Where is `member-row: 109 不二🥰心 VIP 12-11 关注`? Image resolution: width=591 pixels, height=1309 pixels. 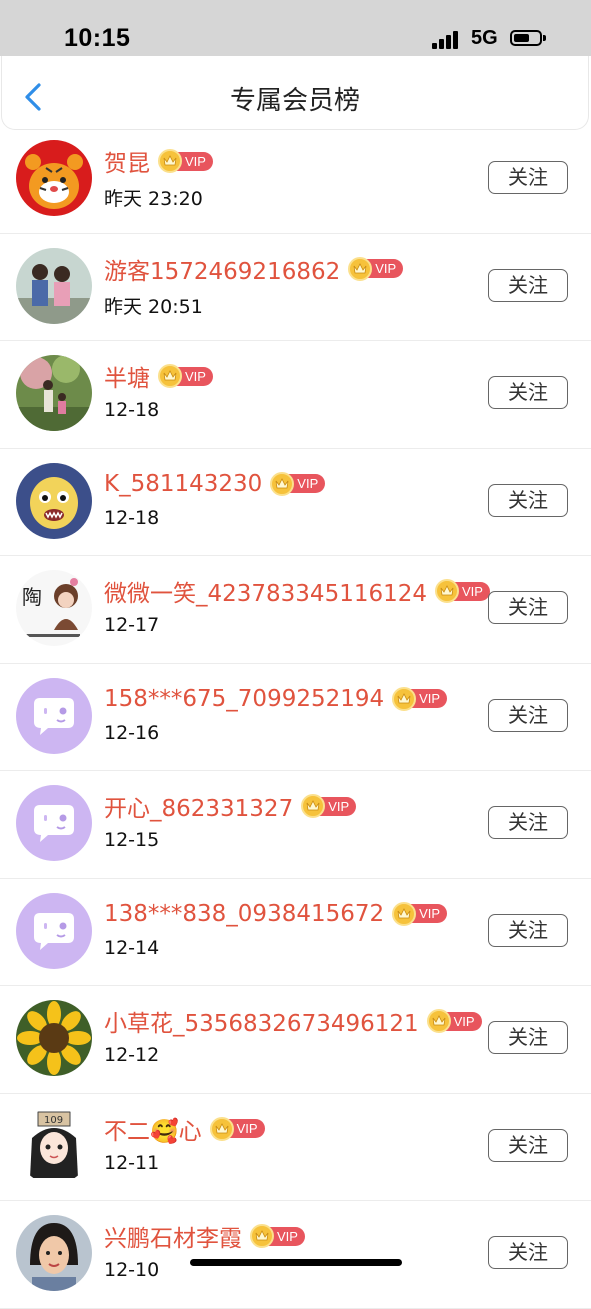 member-row: 109 不二🥰心 VIP 12-11 关注 is located at coordinates (295, 1147).